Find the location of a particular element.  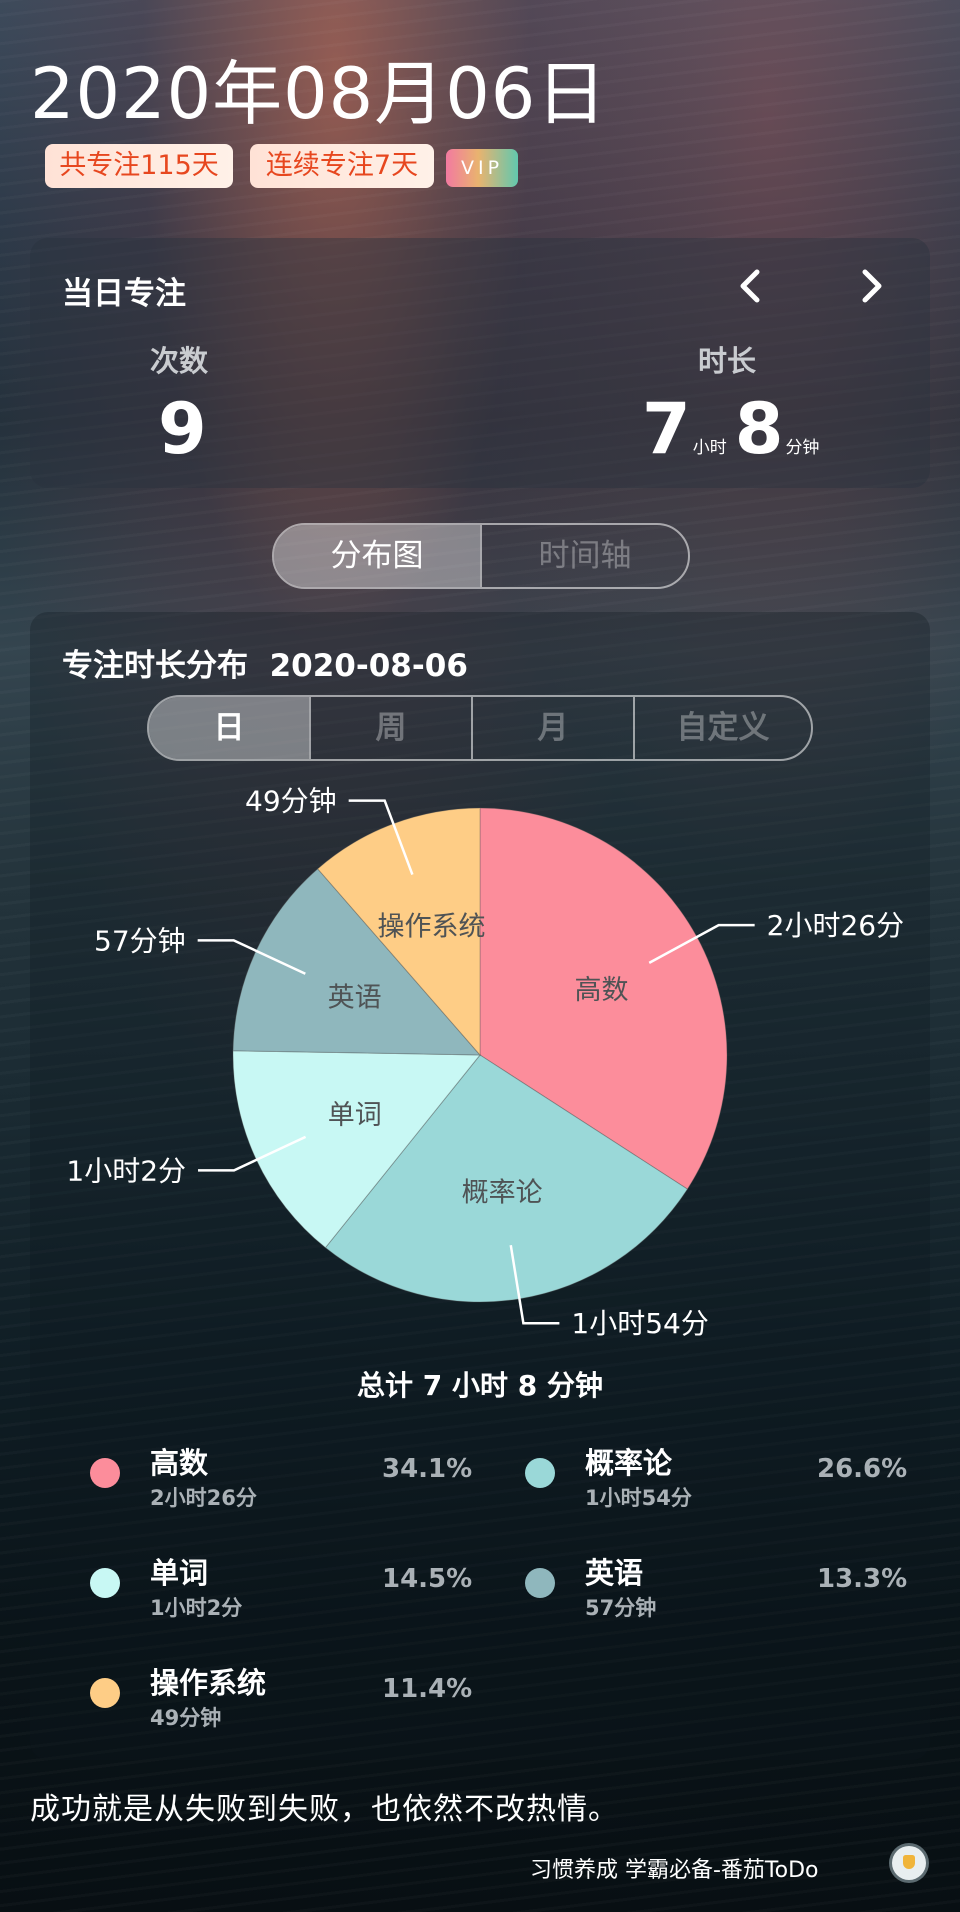

legend-time: 2小时26分 is located at coordinates (203, 1498).